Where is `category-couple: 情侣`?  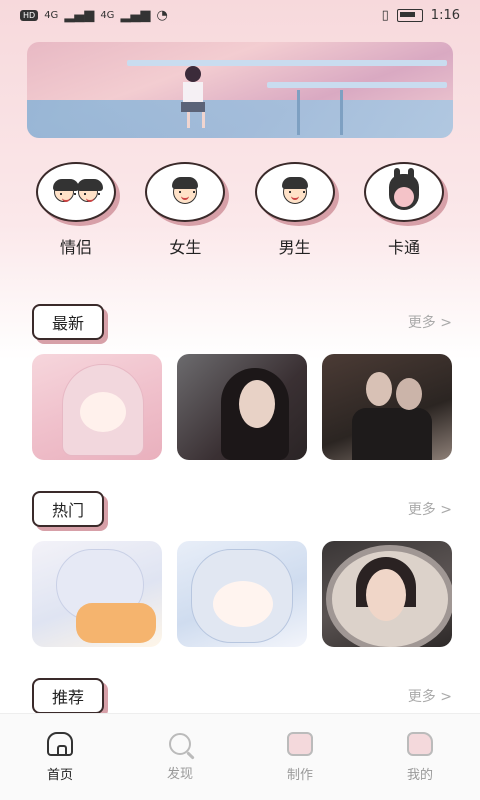
category-couple: 情侣 is located at coordinates (76, 210).